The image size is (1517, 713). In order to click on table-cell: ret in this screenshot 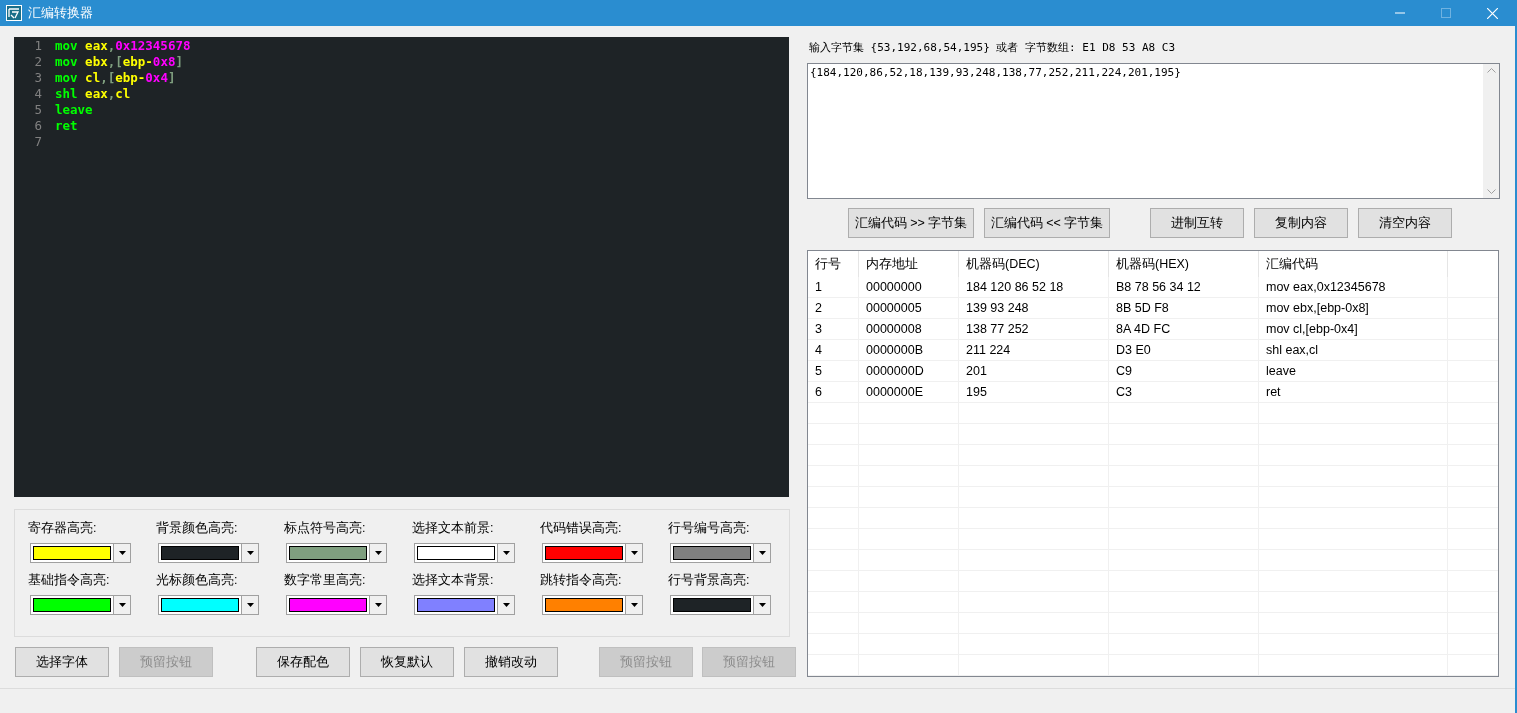, I will do `click(1353, 392)`.